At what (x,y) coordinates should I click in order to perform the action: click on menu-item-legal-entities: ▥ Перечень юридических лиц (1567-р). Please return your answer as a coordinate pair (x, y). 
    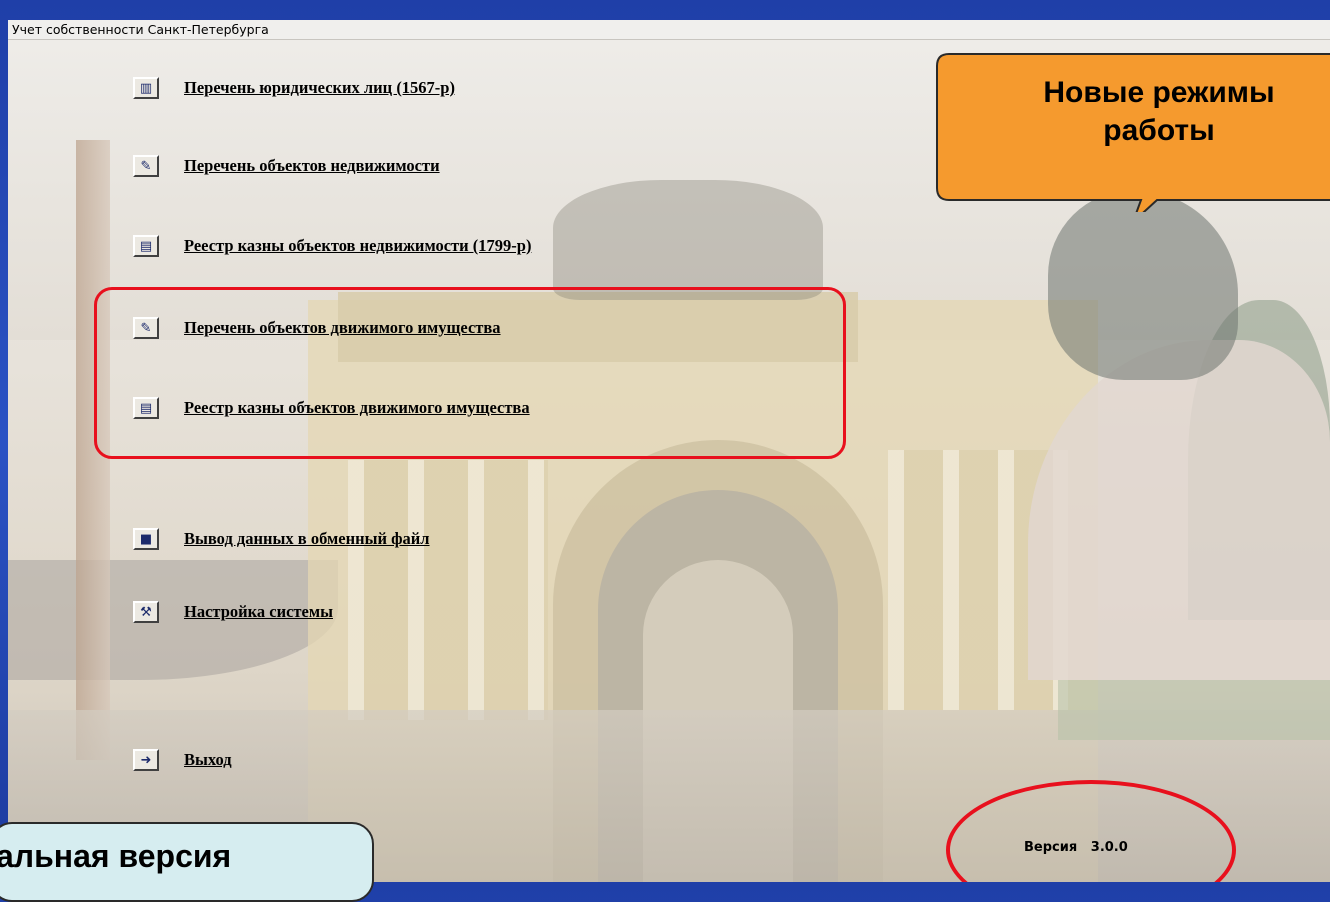
    Looking at the image, I should click on (294, 88).